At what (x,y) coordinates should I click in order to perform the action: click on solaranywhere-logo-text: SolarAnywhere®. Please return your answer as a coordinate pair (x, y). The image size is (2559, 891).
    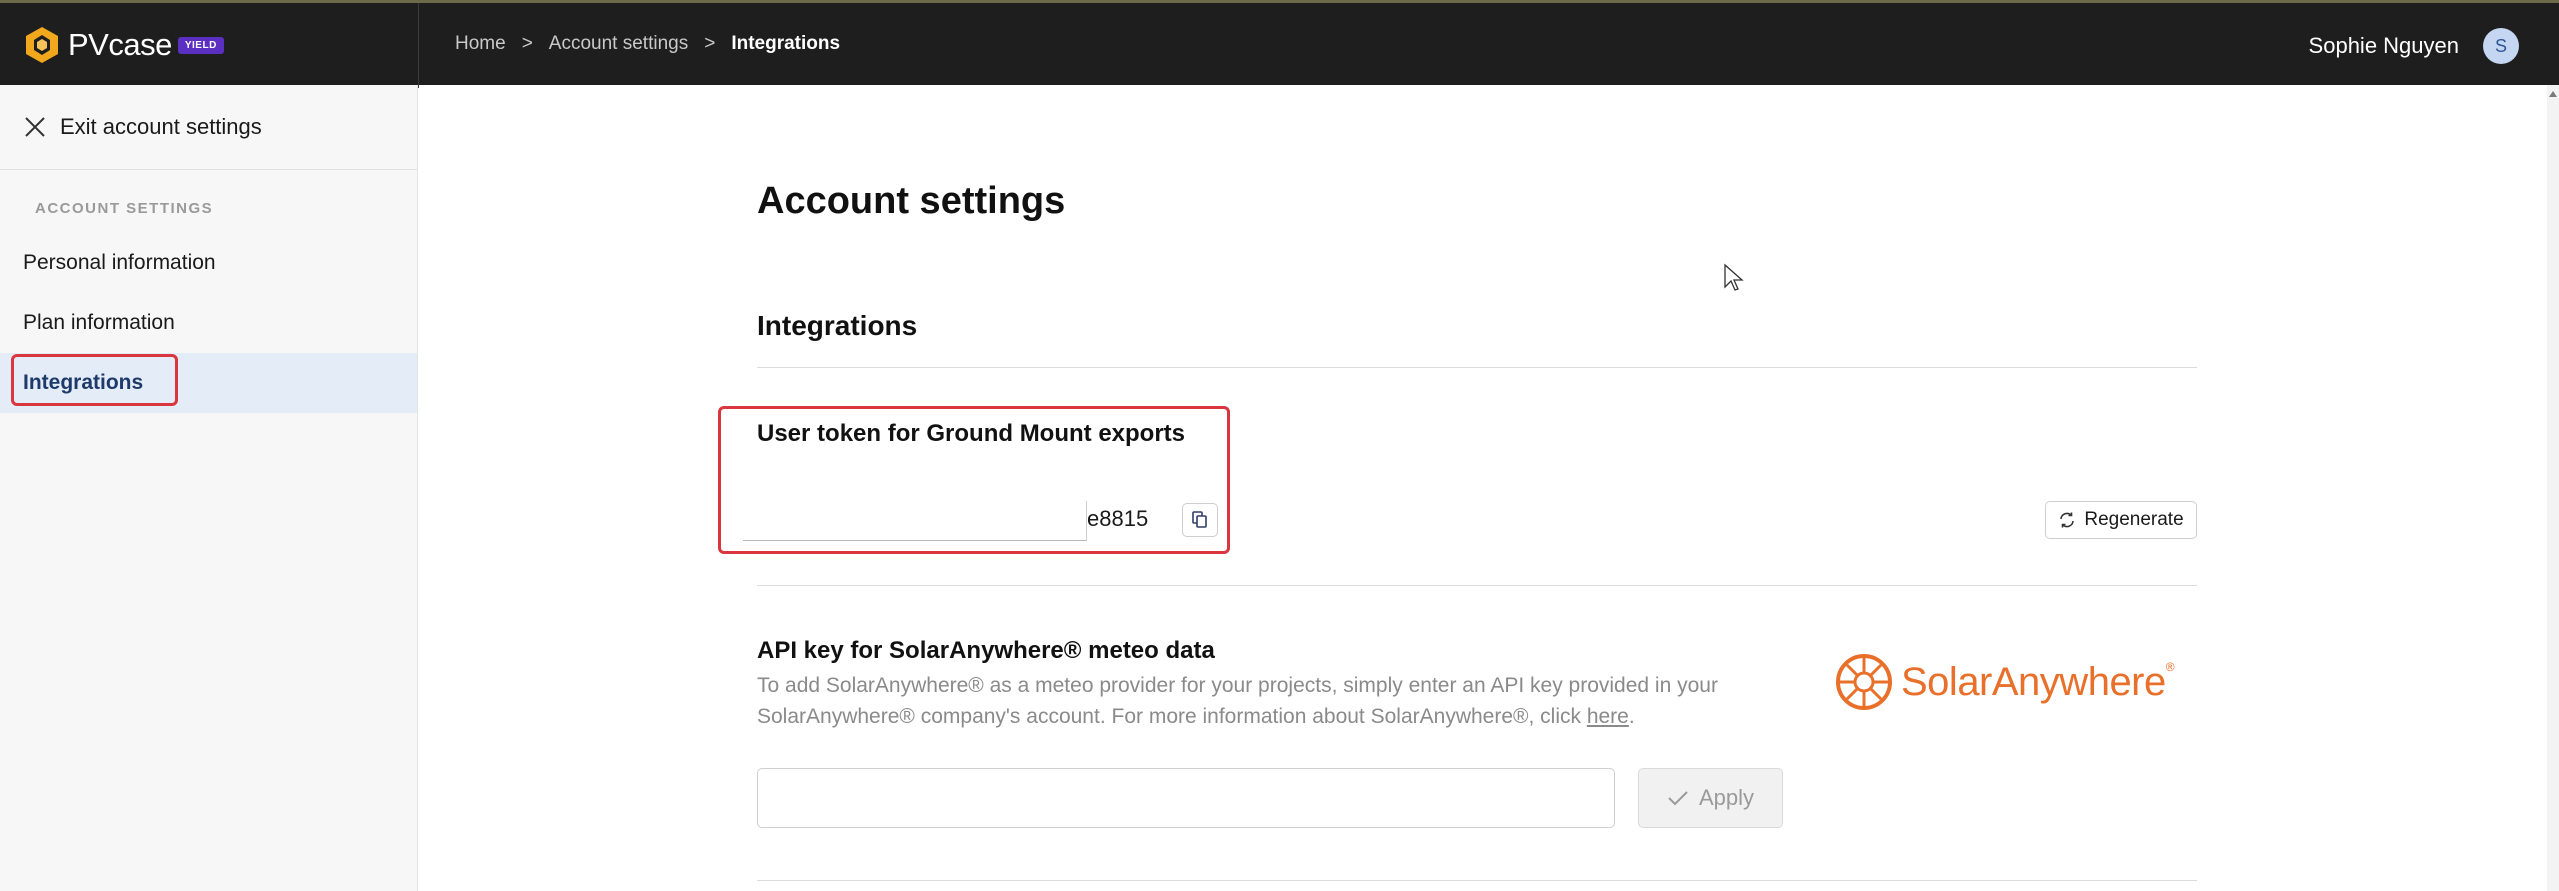
    Looking at the image, I should click on (2038, 682).